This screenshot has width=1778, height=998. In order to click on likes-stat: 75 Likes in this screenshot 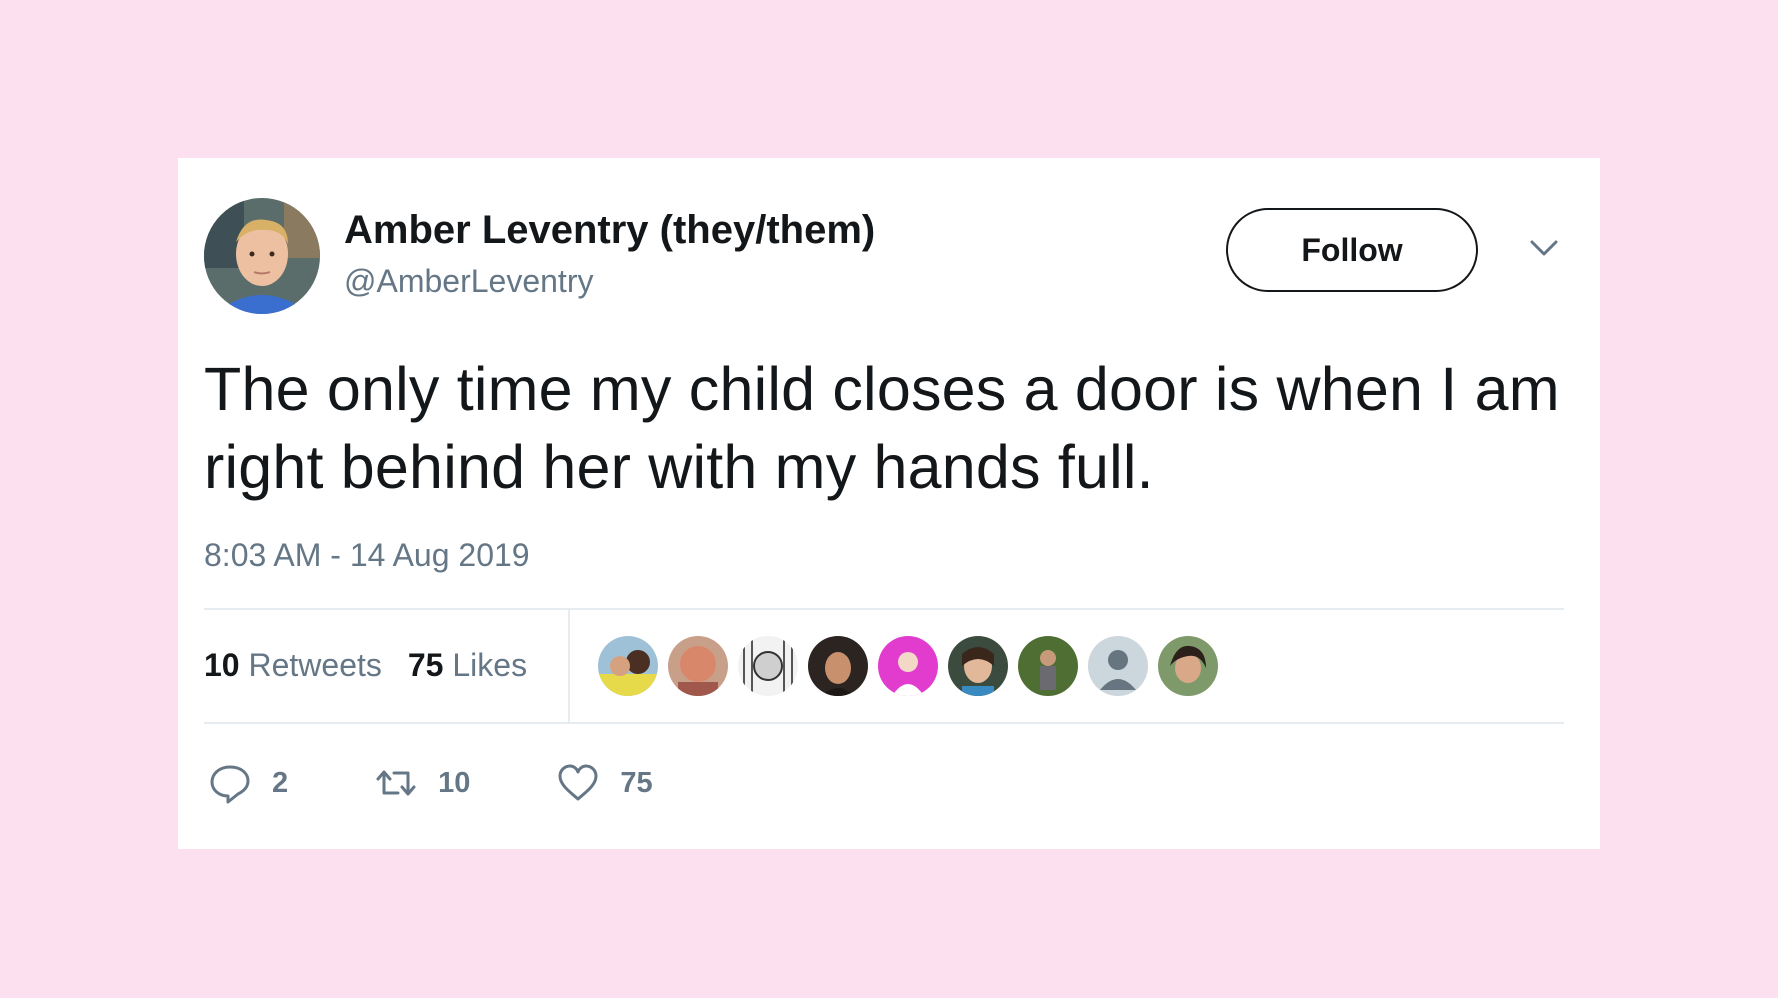, I will do `click(467, 665)`.